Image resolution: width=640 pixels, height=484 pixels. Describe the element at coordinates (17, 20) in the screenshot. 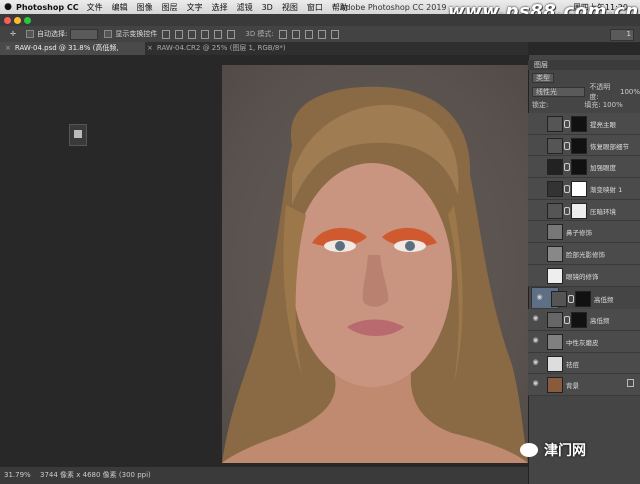

I see `minimize-window-icon` at that location.